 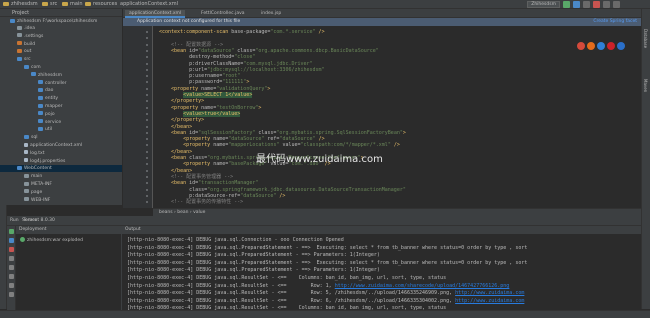 I want to click on rerun-icon, so click(x=11, y=231).